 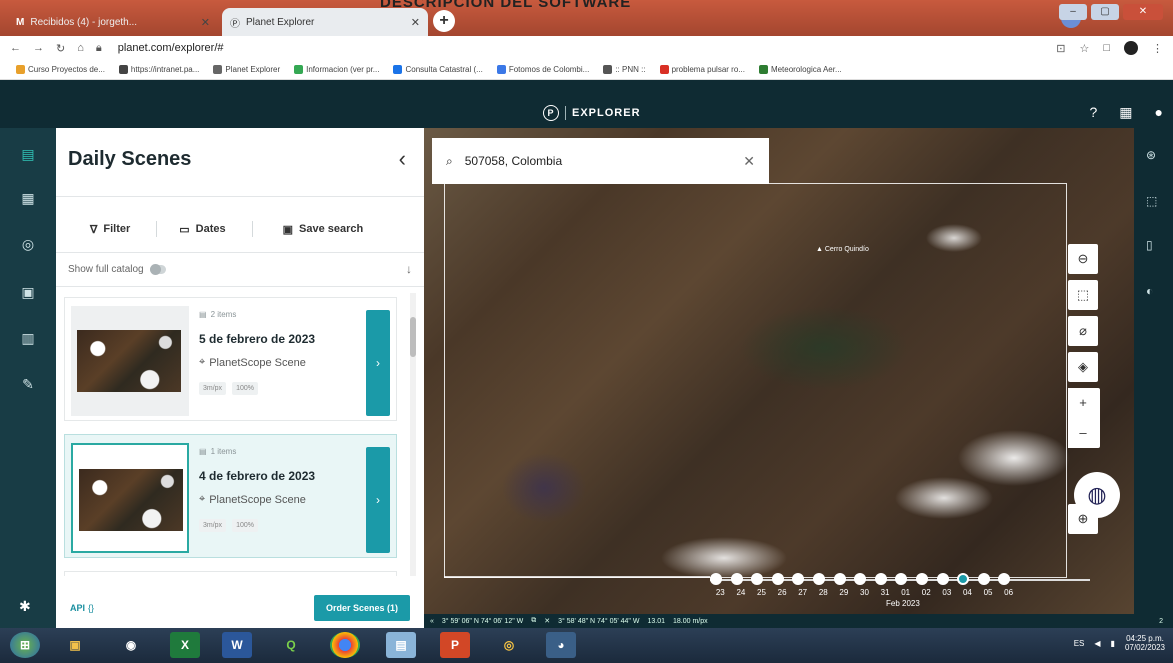 I want to click on user-icon: ●, so click(x=1159, y=112).